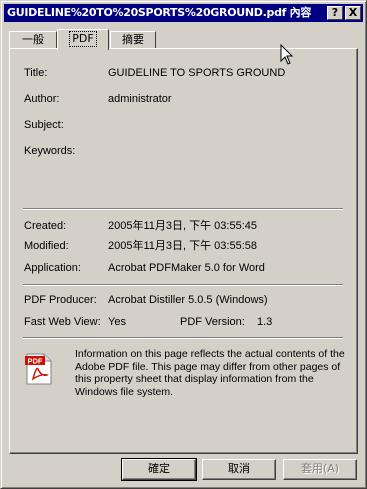 Image resolution: width=367 pixels, height=489 pixels. Describe the element at coordinates (50, 151) in the screenshot. I see `keywords-label: Keywords:` at that location.